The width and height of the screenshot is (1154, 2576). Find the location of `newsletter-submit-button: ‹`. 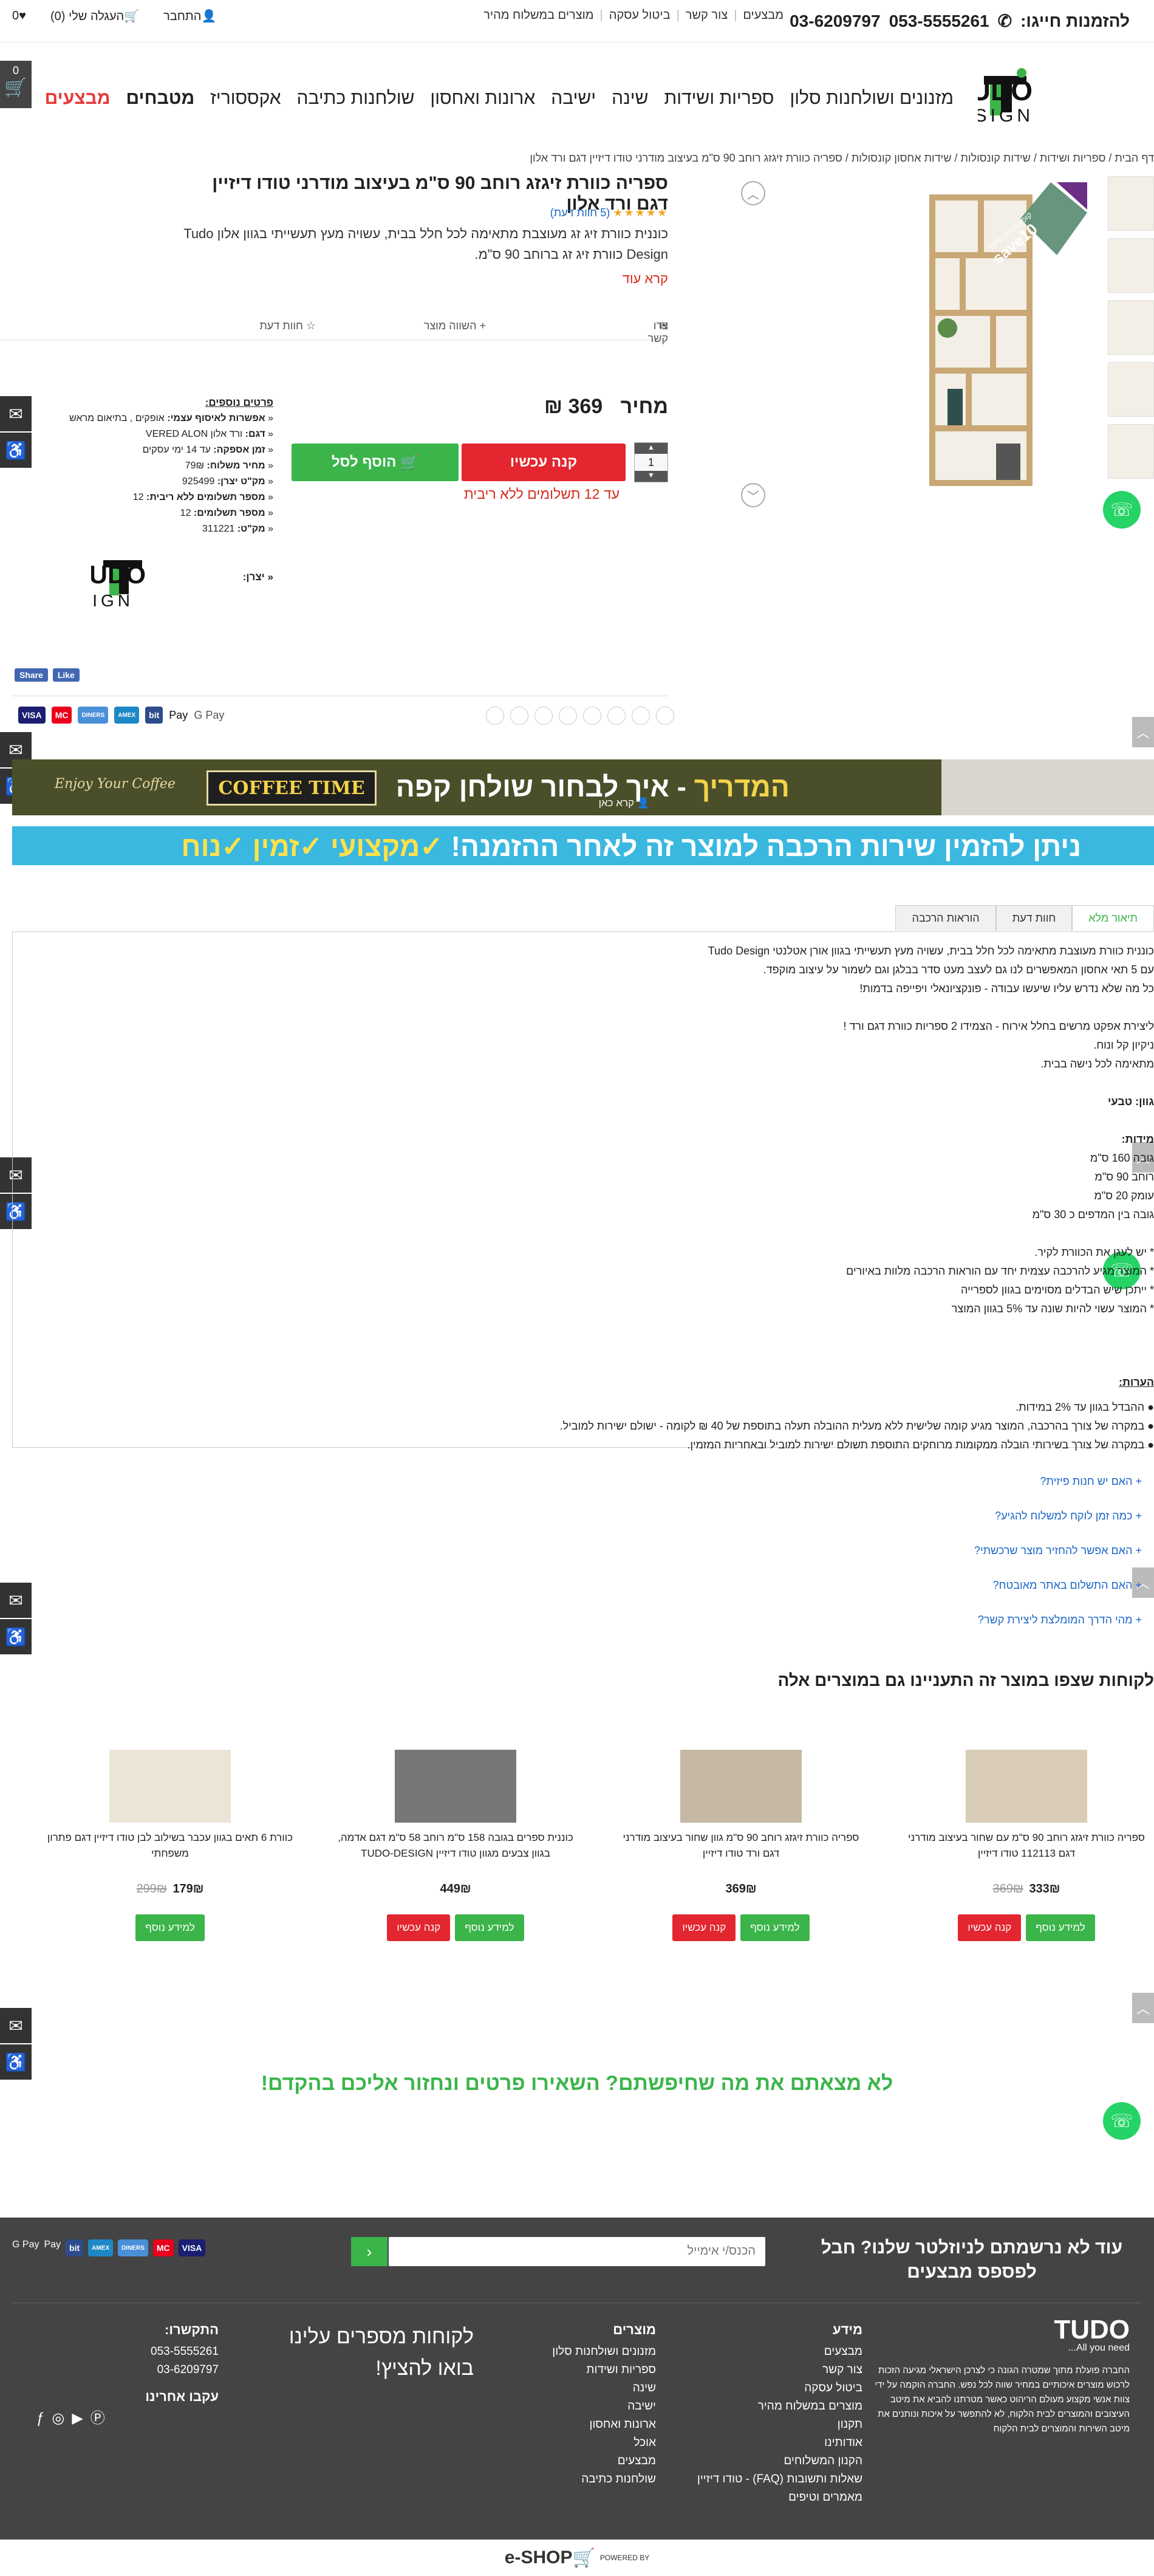

newsletter-submit-button: ‹ is located at coordinates (370, 2251).